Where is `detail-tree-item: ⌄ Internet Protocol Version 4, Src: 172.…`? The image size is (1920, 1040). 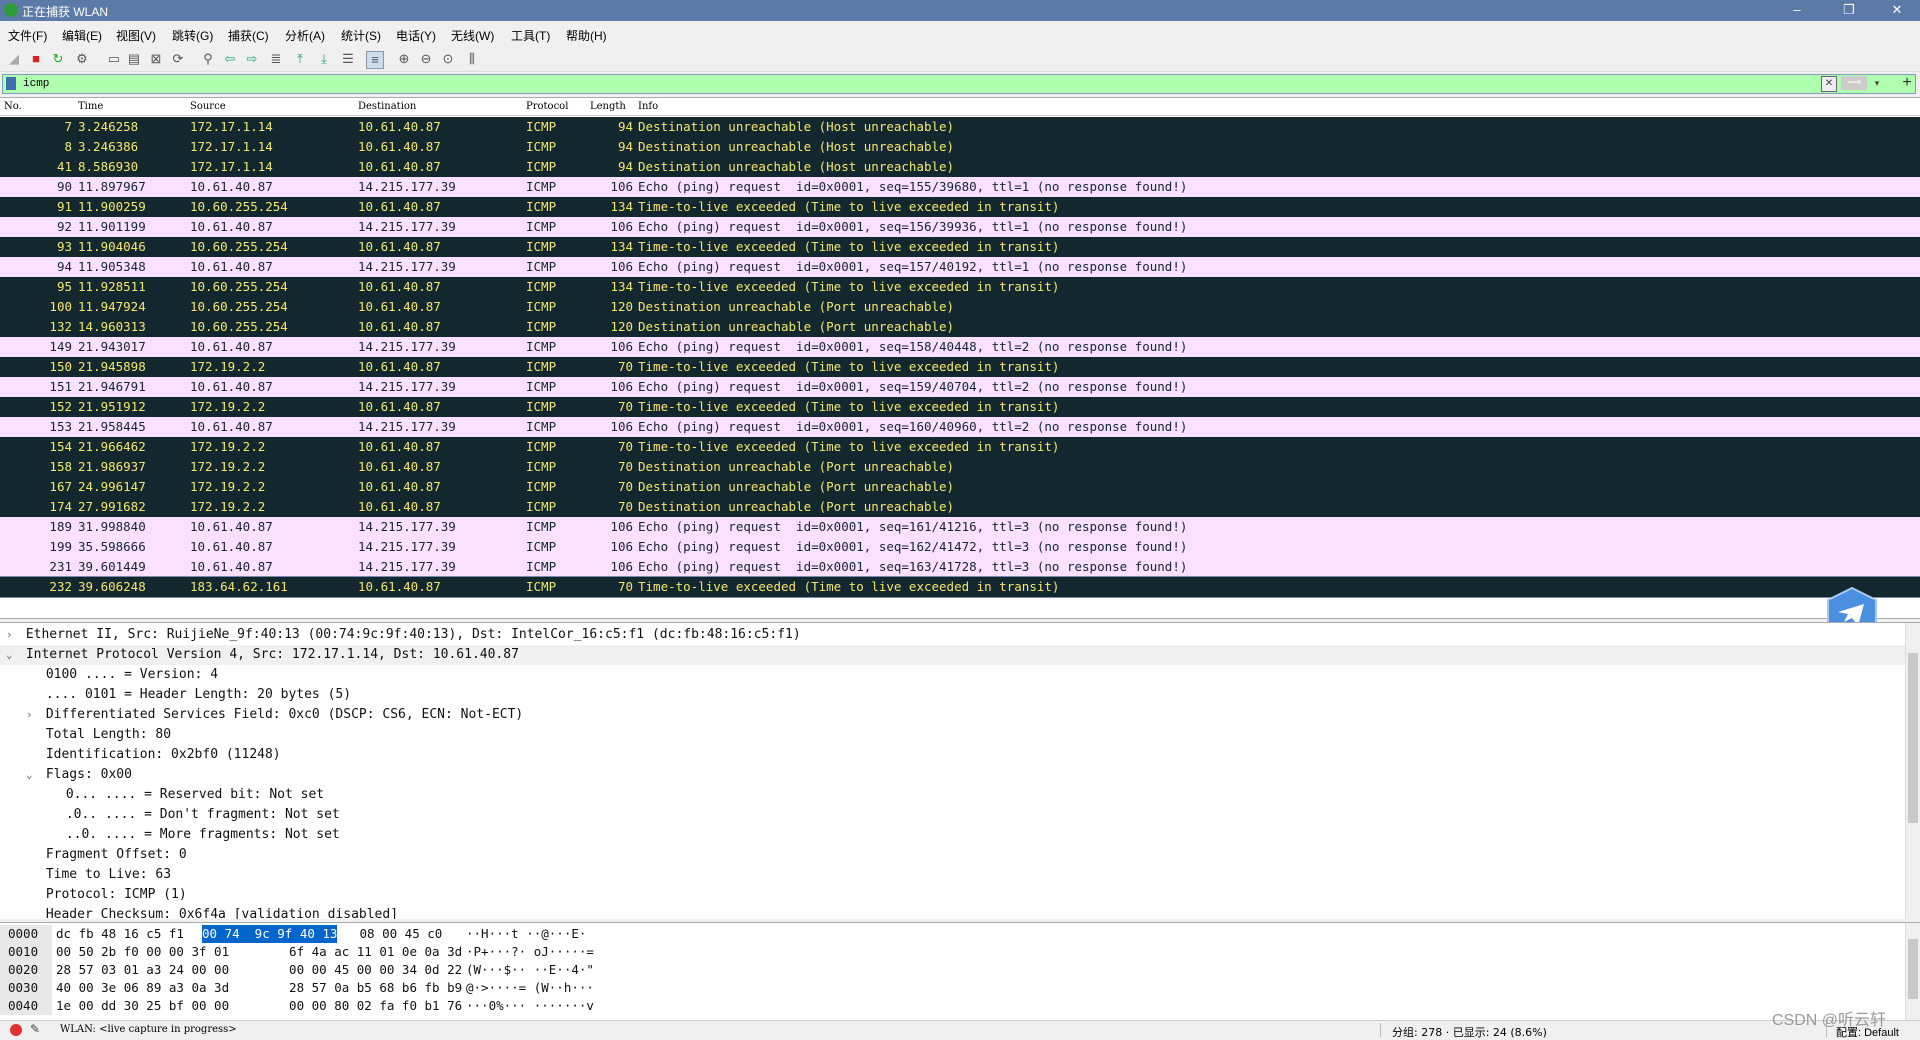
detail-tree-item: ⌄ Internet Protocol Version 4, Src: 172.… is located at coordinates (953, 655).